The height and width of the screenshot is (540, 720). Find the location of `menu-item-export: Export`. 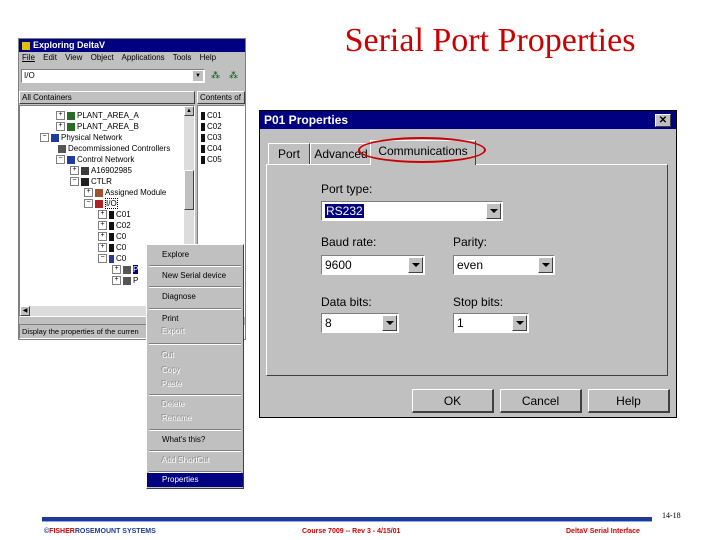

menu-item-export: Export is located at coordinates (195, 332).